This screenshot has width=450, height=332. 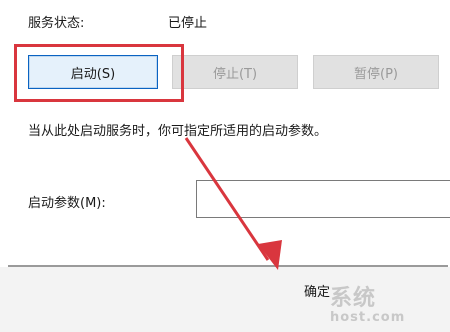 What do you see at coordinates (228, 266) in the screenshot?
I see `divider` at bounding box center [228, 266].